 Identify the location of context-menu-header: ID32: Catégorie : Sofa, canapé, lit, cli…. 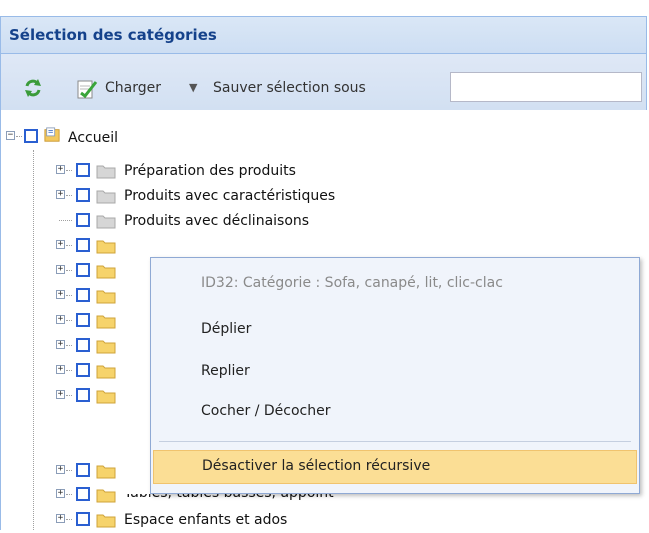
(395, 284).